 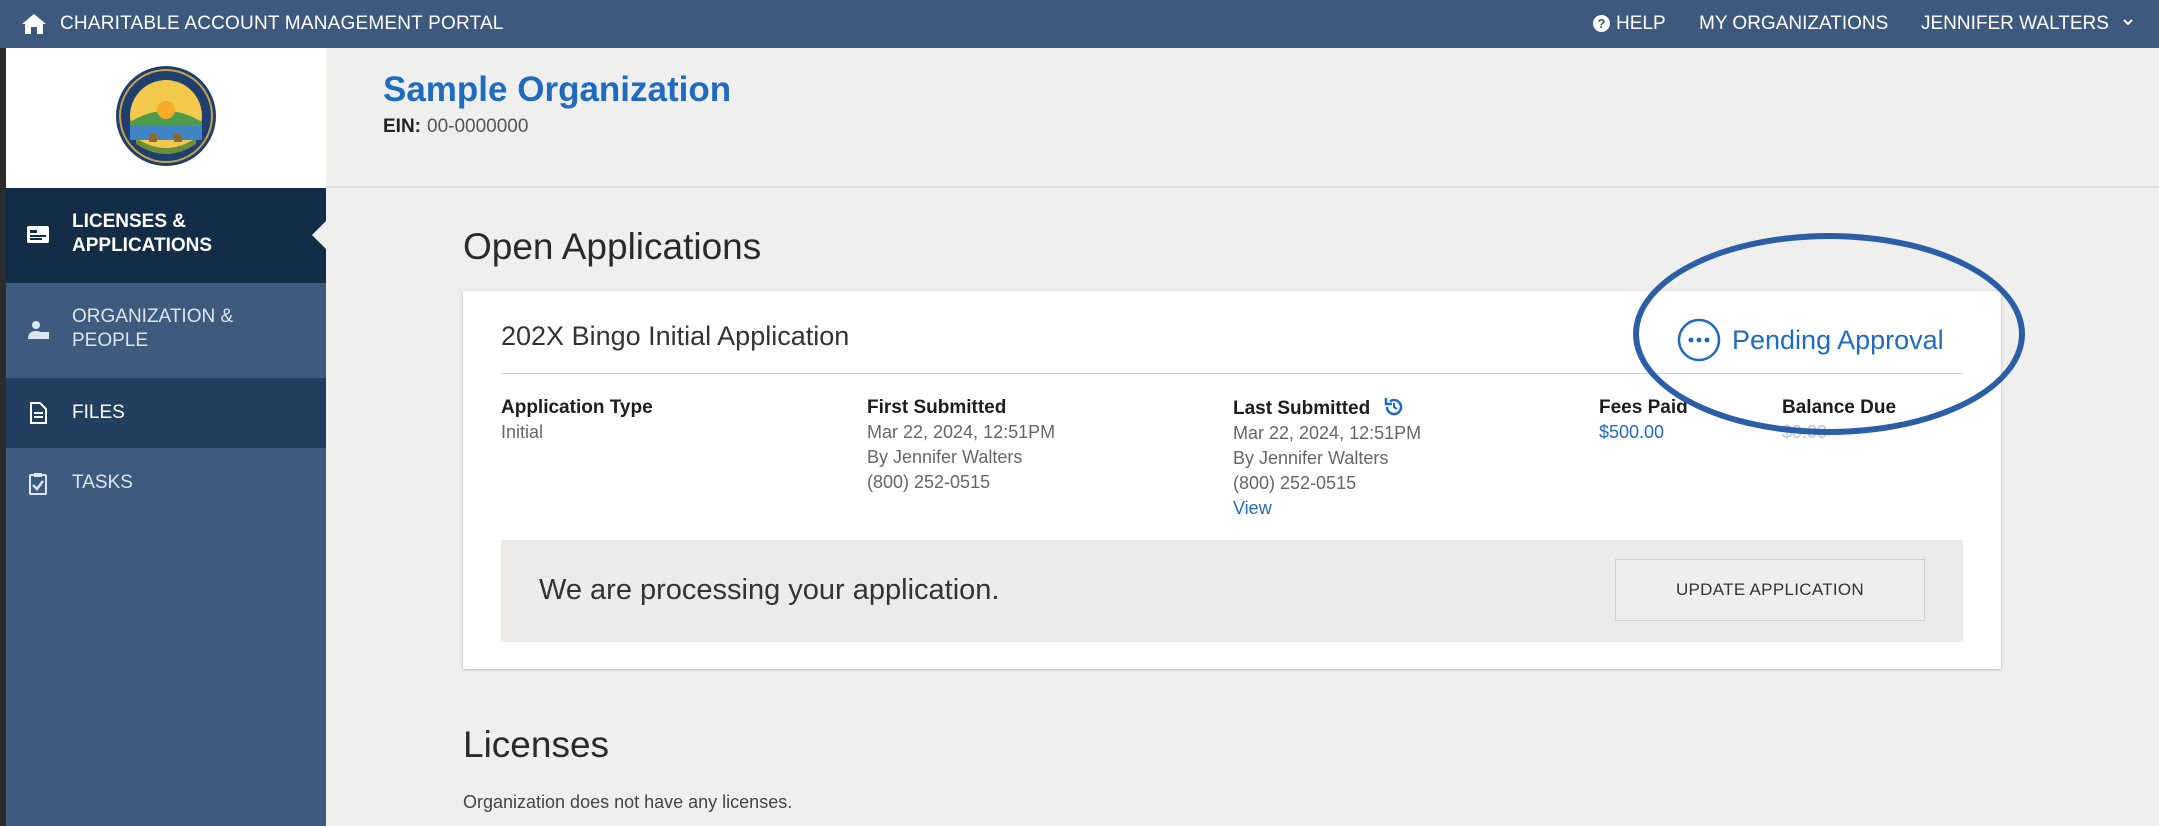 What do you see at coordinates (577, 420) in the screenshot?
I see `application-type-column: Application Type Initial` at bounding box center [577, 420].